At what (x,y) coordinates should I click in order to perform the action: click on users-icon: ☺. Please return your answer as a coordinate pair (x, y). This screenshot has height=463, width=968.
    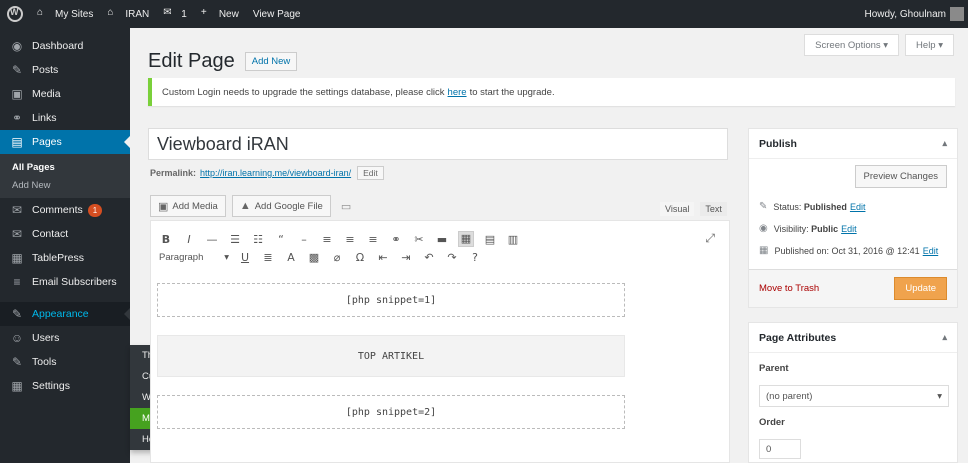
    Looking at the image, I should click on (17, 338).